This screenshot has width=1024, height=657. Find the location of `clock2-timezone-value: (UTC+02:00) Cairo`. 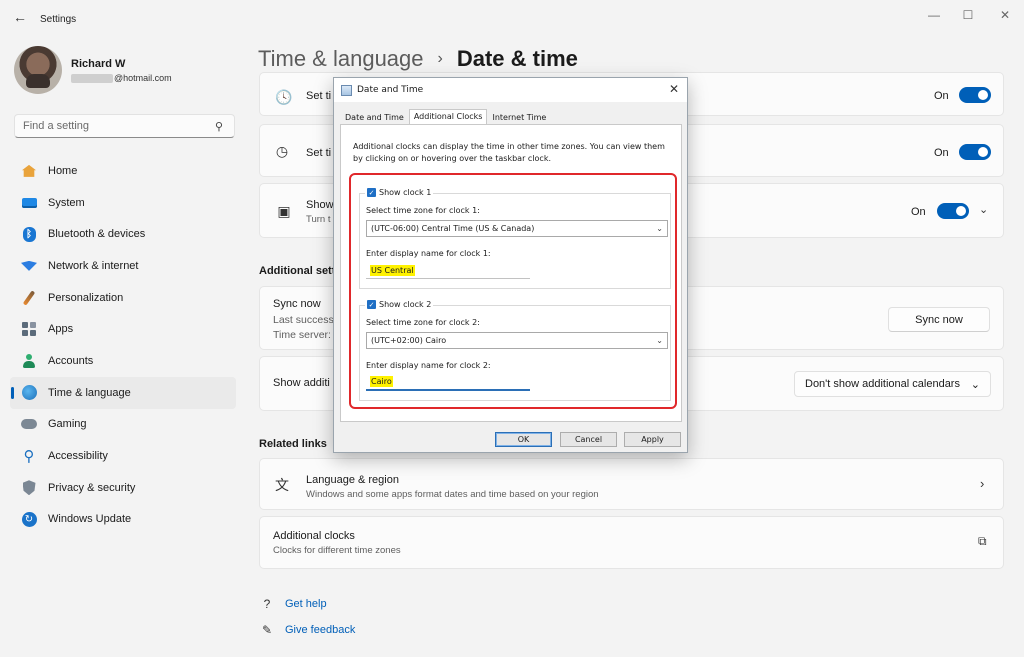

clock2-timezone-value: (UTC+02:00) Cairo is located at coordinates (409, 340).